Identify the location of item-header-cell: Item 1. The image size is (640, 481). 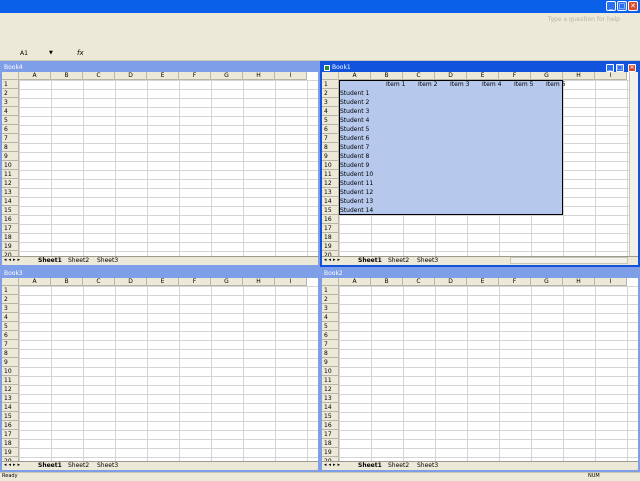
(395, 84).